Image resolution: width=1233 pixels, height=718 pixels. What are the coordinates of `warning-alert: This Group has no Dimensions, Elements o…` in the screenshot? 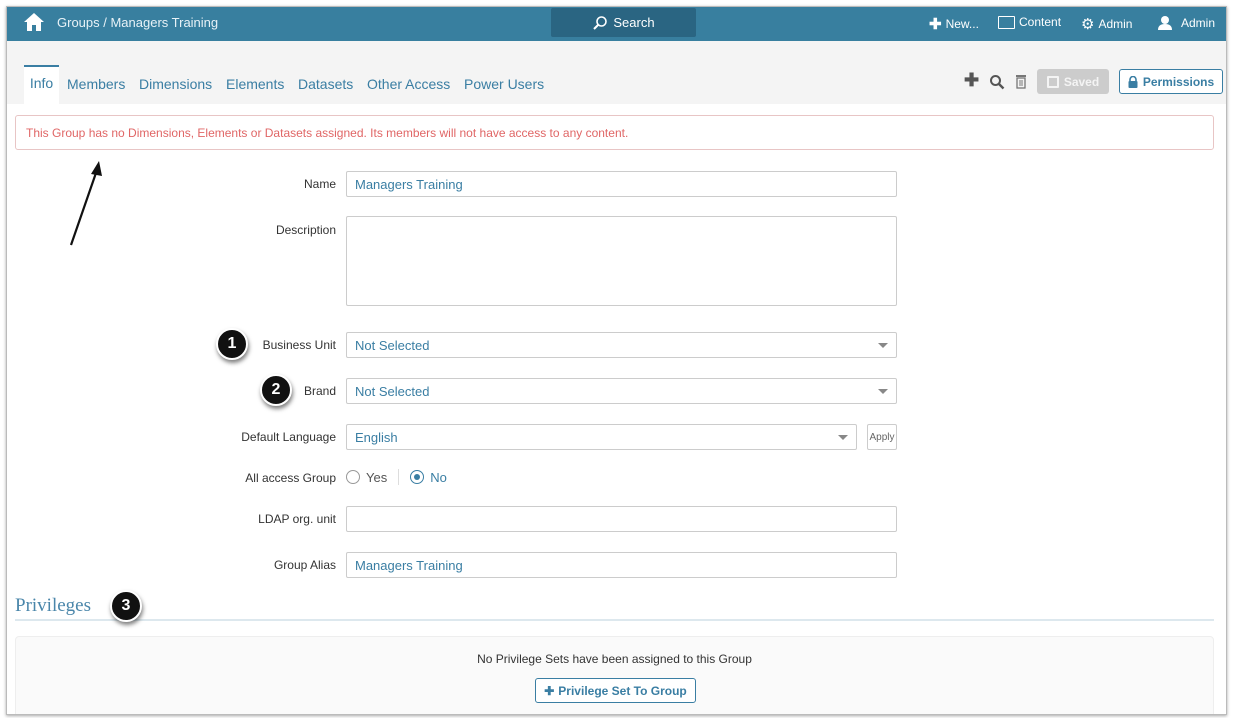 It's located at (614, 132).